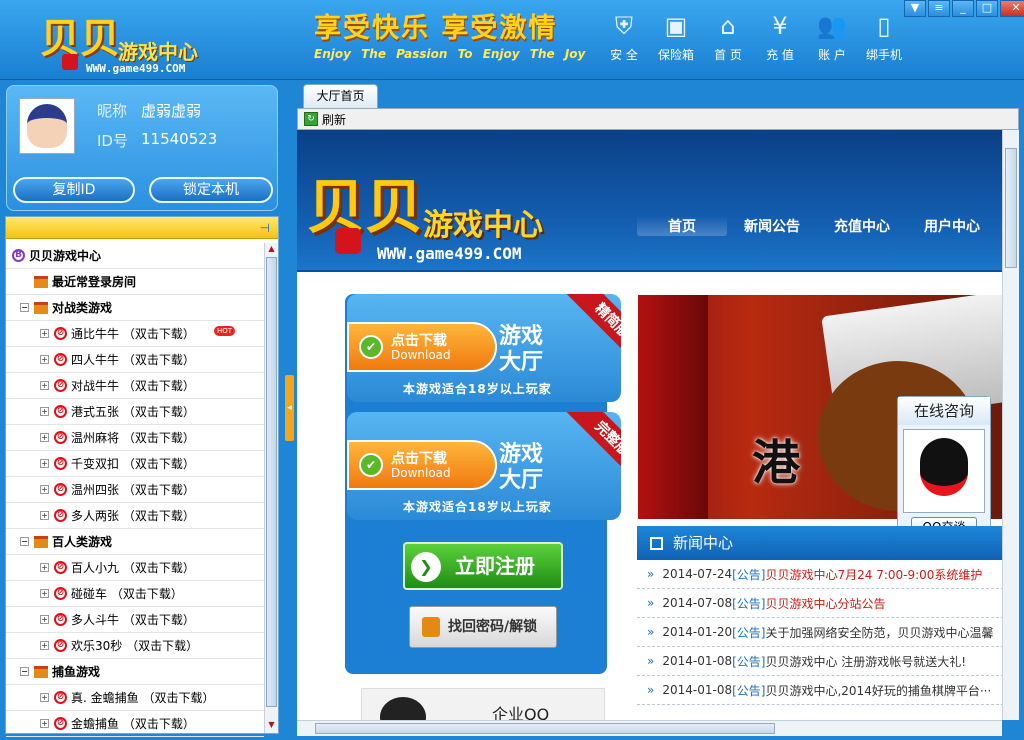 This screenshot has width=1024, height=740. Describe the element at coordinates (135, 594) in the screenshot. I see `tree-item: + ⊘ 碰碰车 （双击下载）` at that location.